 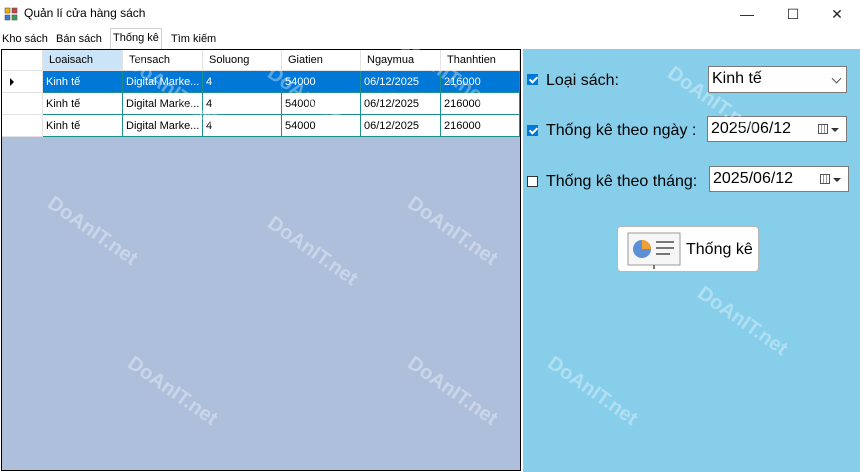 I want to click on minimize-button: —, so click(x=747, y=14).